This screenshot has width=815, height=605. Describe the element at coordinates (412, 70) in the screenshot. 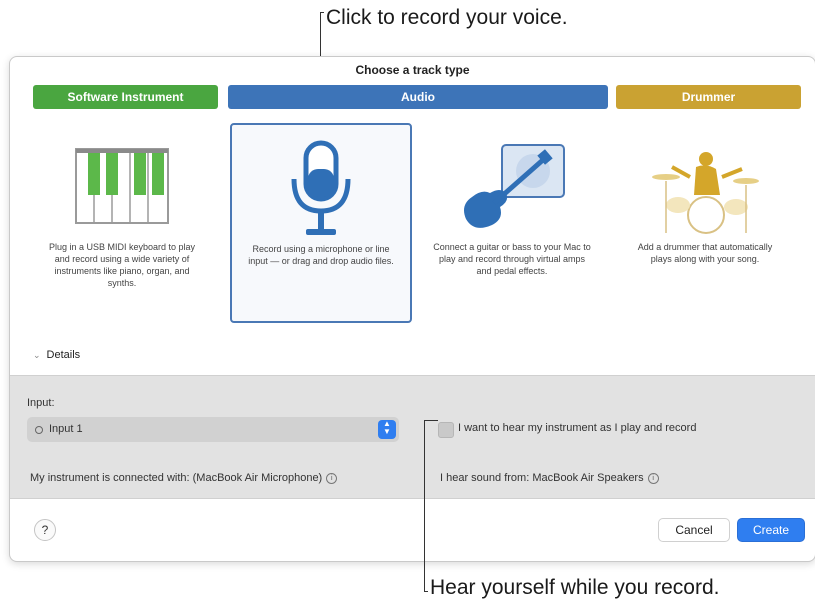

I see `dialog-title: Choose a track type` at that location.